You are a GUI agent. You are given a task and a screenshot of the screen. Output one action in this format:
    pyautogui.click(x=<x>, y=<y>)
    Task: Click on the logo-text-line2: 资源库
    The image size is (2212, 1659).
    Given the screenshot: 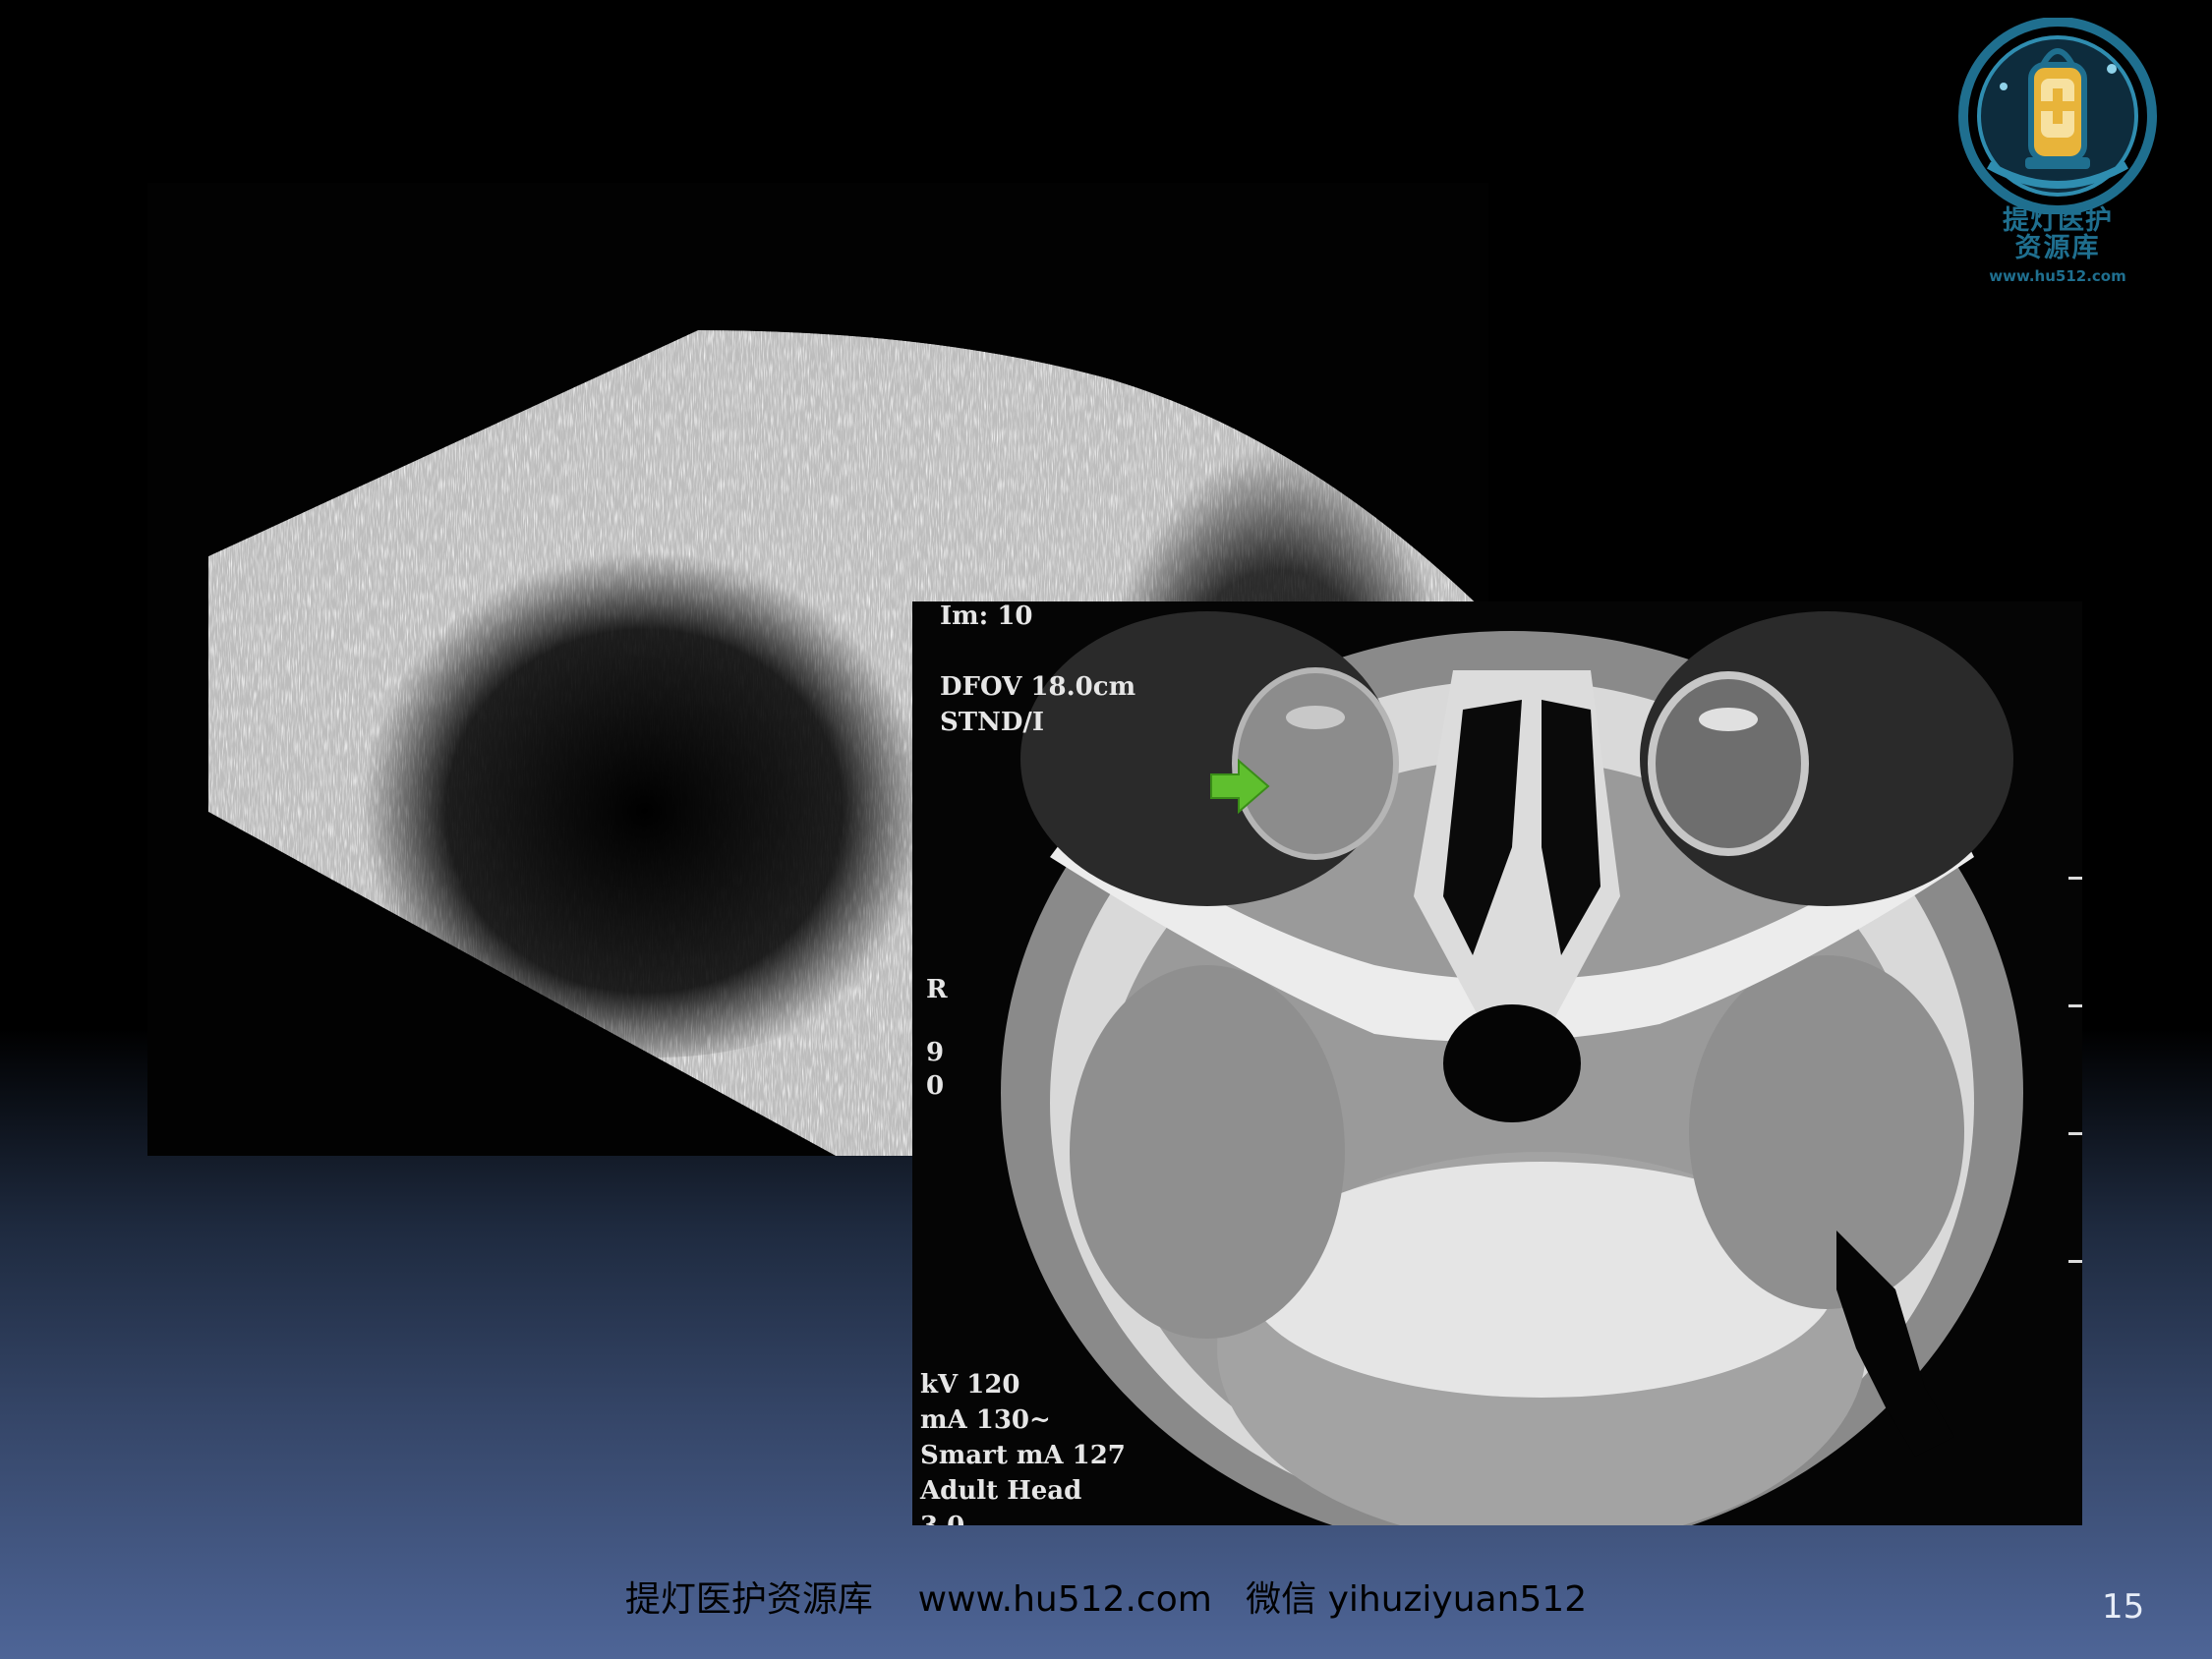 What is the action you would take?
    pyautogui.click(x=2058, y=248)
    